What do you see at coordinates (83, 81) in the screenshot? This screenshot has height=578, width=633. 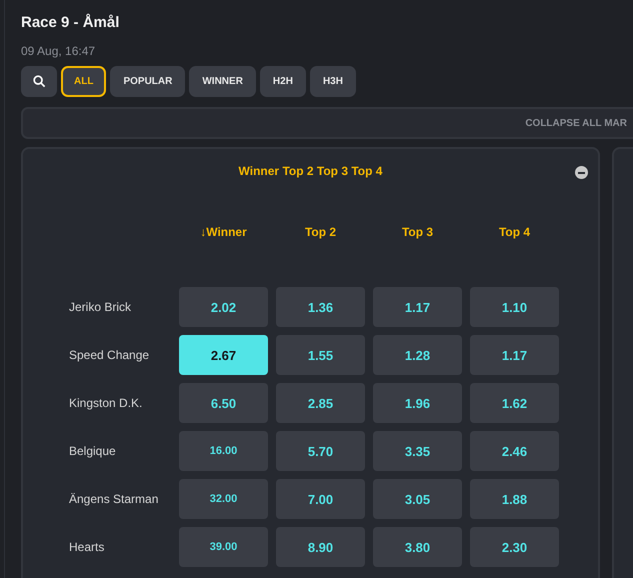 I see `filter-tab: ALL` at bounding box center [83, 81].